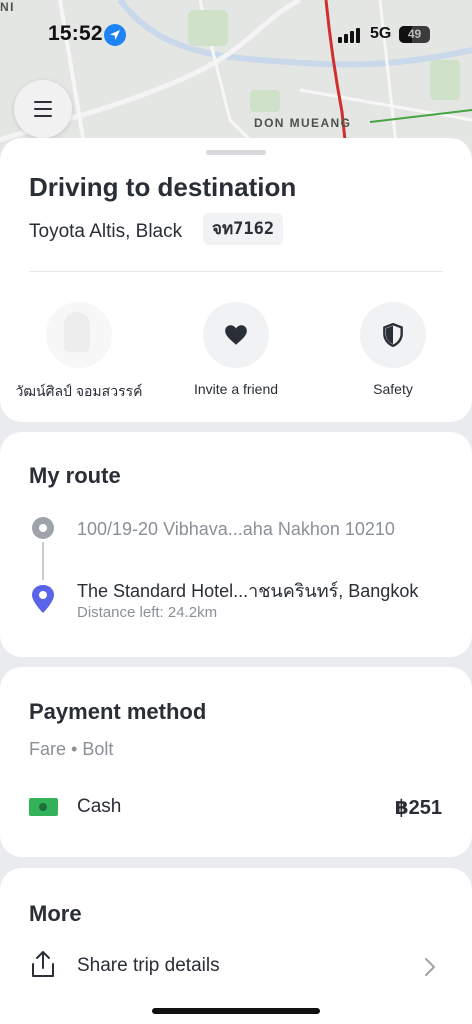 The width and height of the screenshot is (472, 1024). Describe the element at coordinates (43, 561) in the screenshot. I see `route-connector` at that location.